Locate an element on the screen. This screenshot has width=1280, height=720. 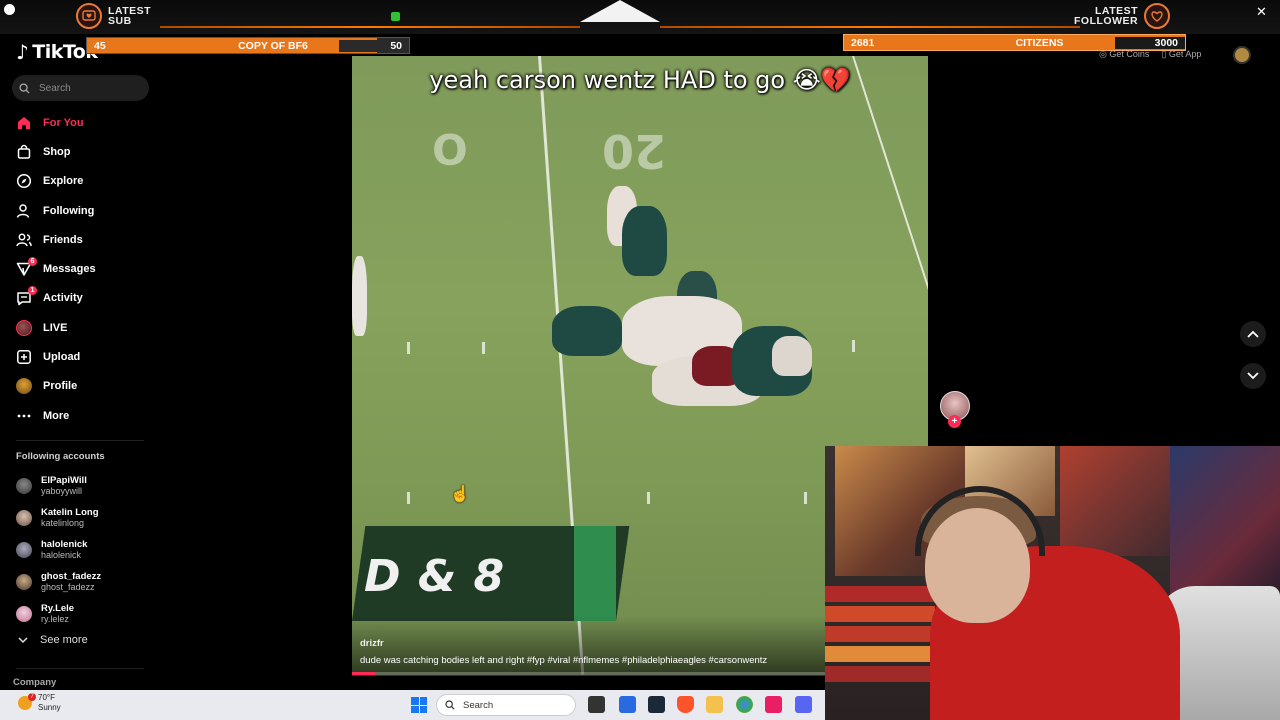
sun-icon: 7 is located at coordinates (27, 701).